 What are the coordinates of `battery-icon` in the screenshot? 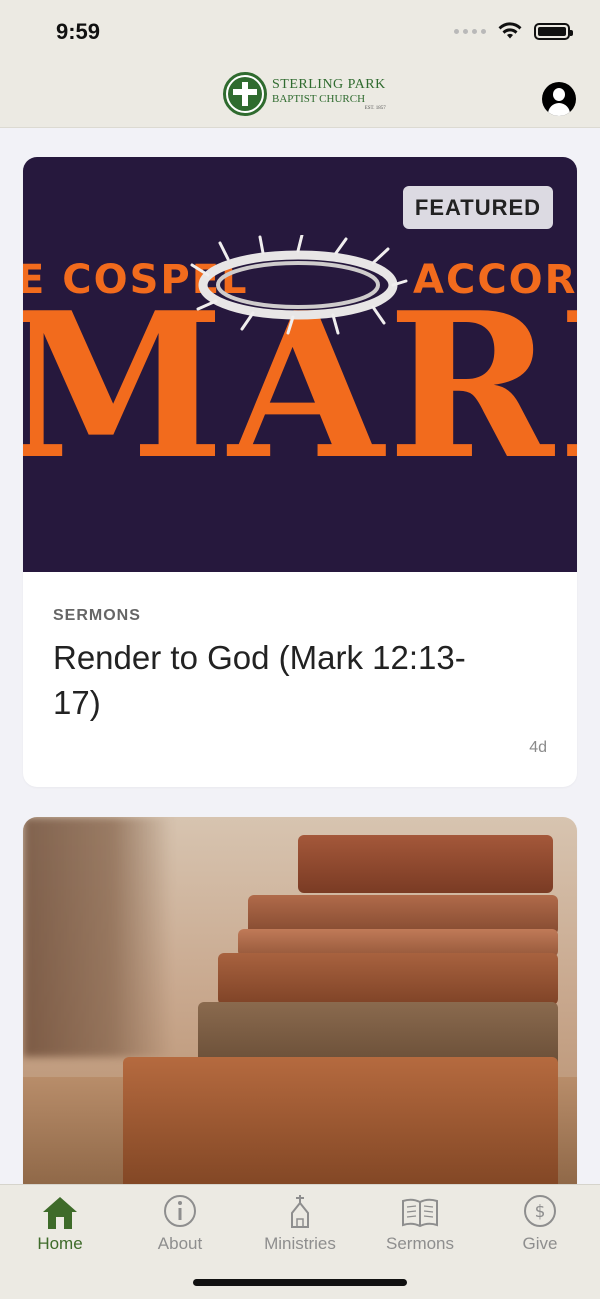 It's located at (553, 31).